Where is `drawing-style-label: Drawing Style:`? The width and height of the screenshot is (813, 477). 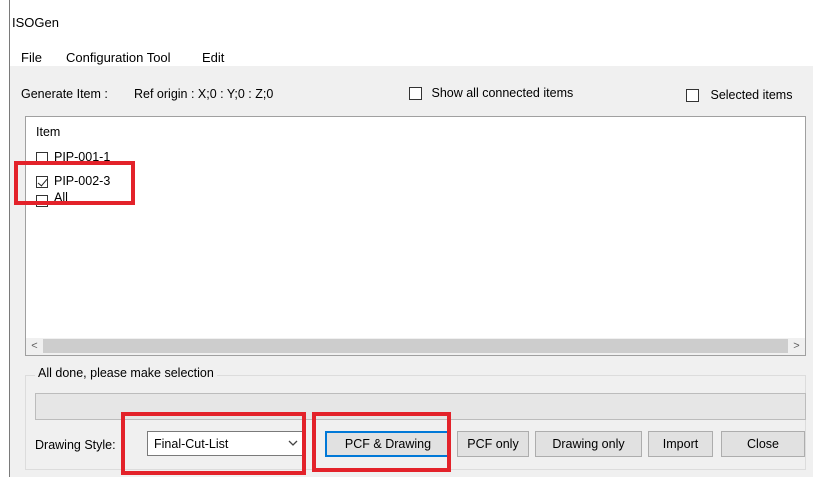 drawing-style-label: Drawing Style: is located at coordinates (75, 445).